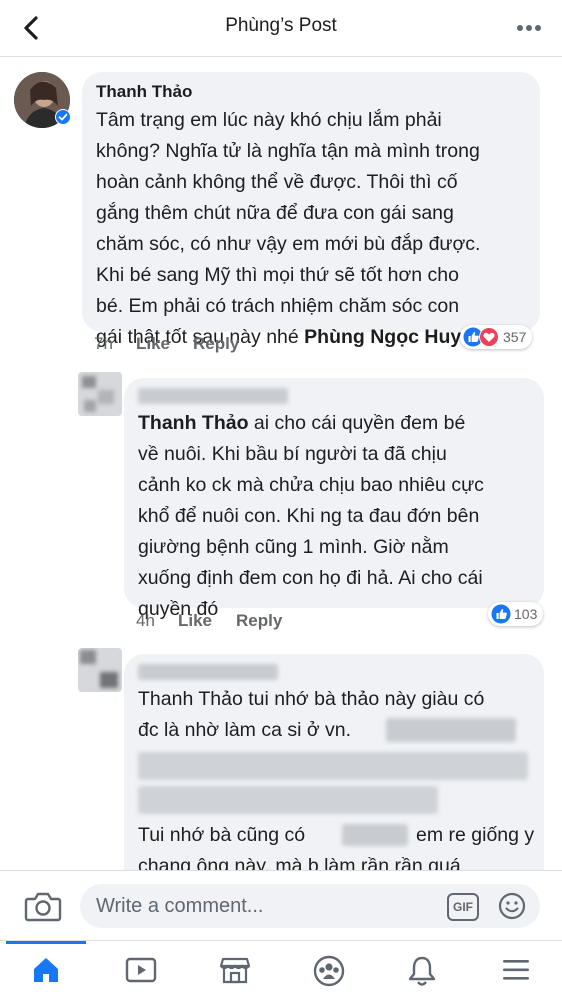 The width and height of the screenshot is (562, 1001). I want to click on comment-line: Thanh Thảo tui nhớ bà thảo này giàu có, so click(311, 699).